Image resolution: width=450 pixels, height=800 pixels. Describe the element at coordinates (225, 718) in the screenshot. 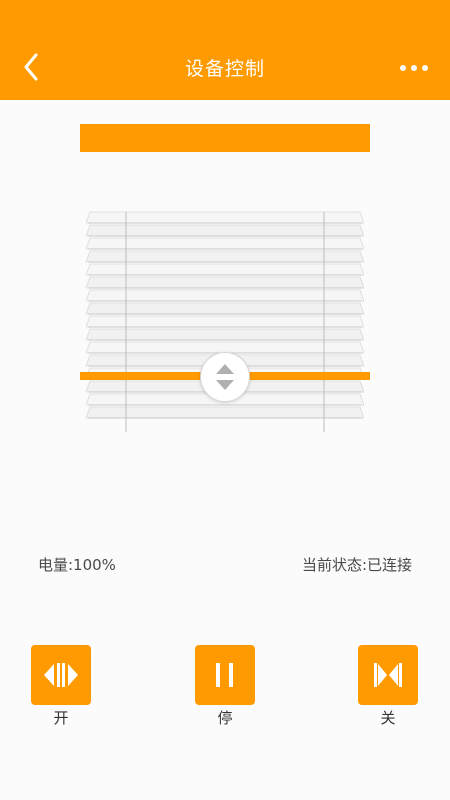

I see `stop-label: 停` at that location.